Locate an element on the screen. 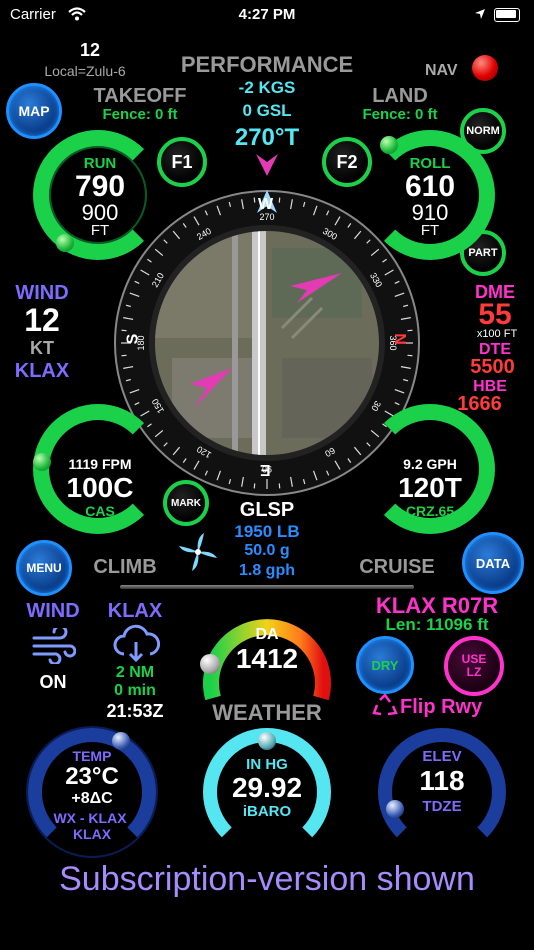 This screenshot has width=534, height=950. baro-sub-label: iBARO is located at coordinates (267, 811).